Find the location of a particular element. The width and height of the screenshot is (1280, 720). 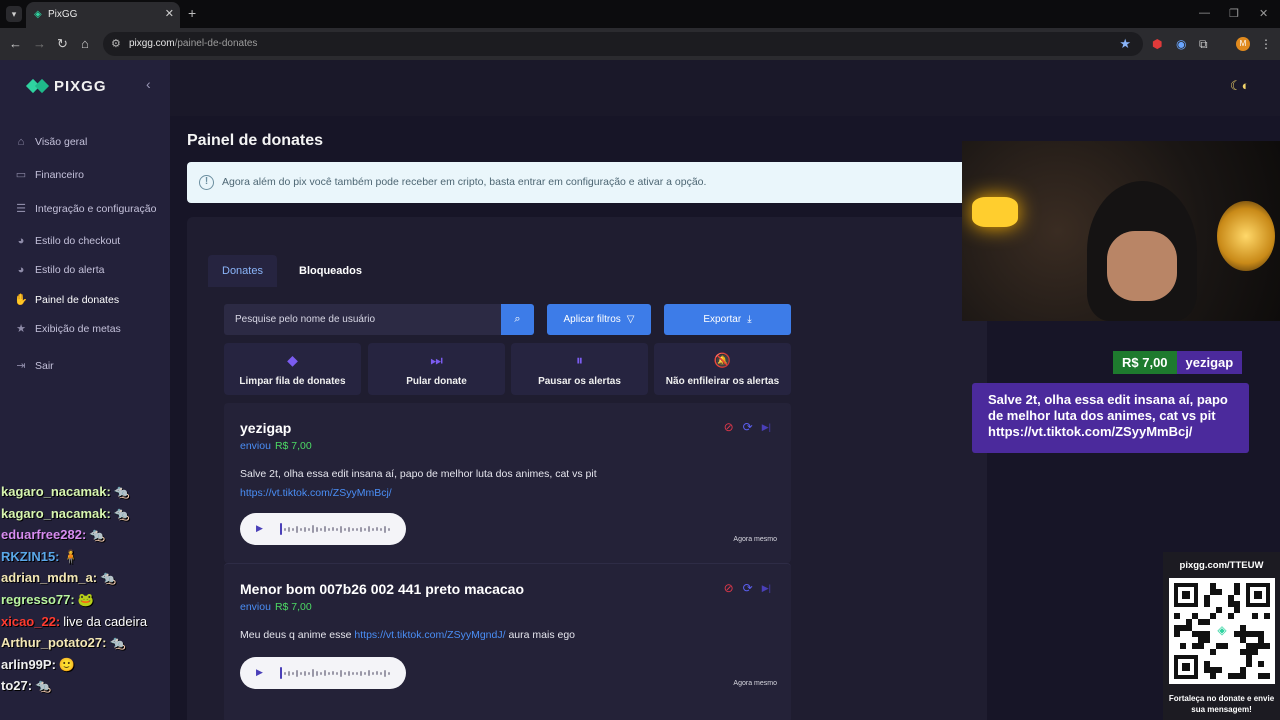

tab-close-icon: ✕ is located at coordinates (169, 13).